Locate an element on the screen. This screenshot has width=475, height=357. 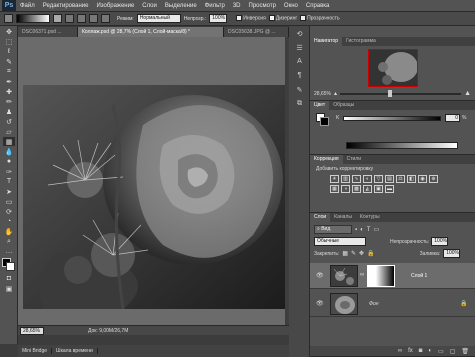
linear-gradient-button is located at coordinates (57, 18).